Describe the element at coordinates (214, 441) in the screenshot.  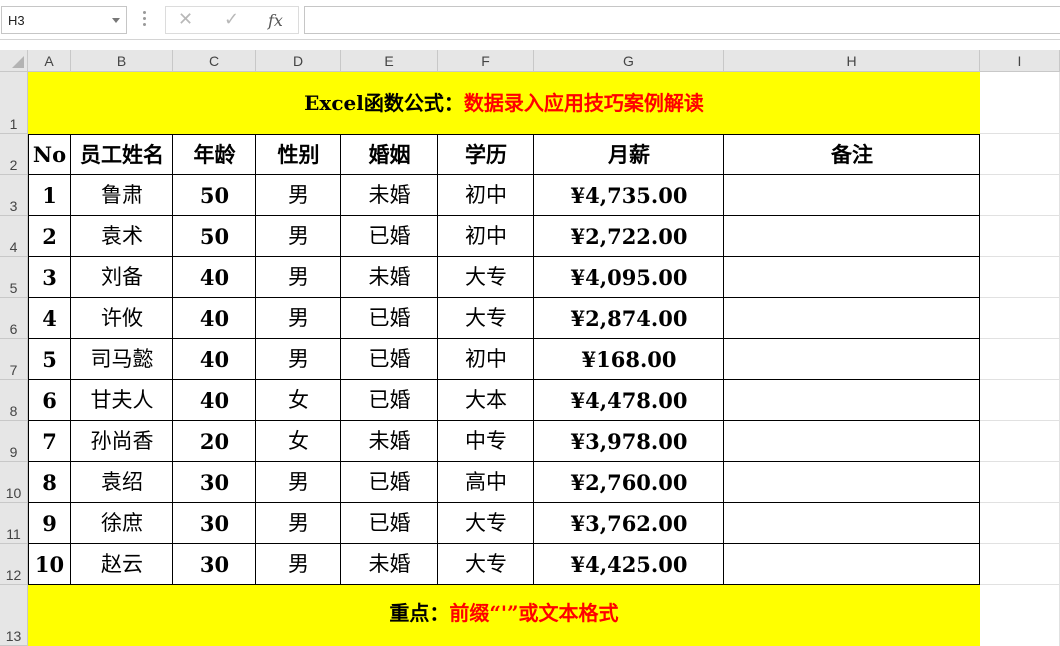
I see `table-cell: 20` at that location.